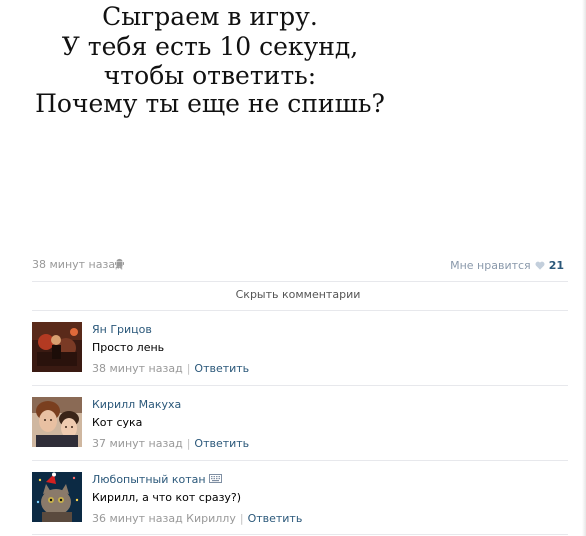 The height and width of the screenshot is (536, 586). I want to click on comment-timestamp: 36 минут назад Кириллу, so click(164, 518).